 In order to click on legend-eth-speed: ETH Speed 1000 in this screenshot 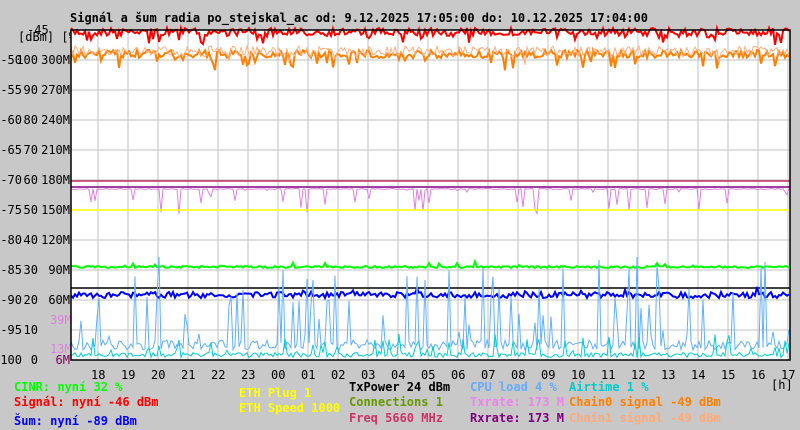, I will do `click(290, 408)`.